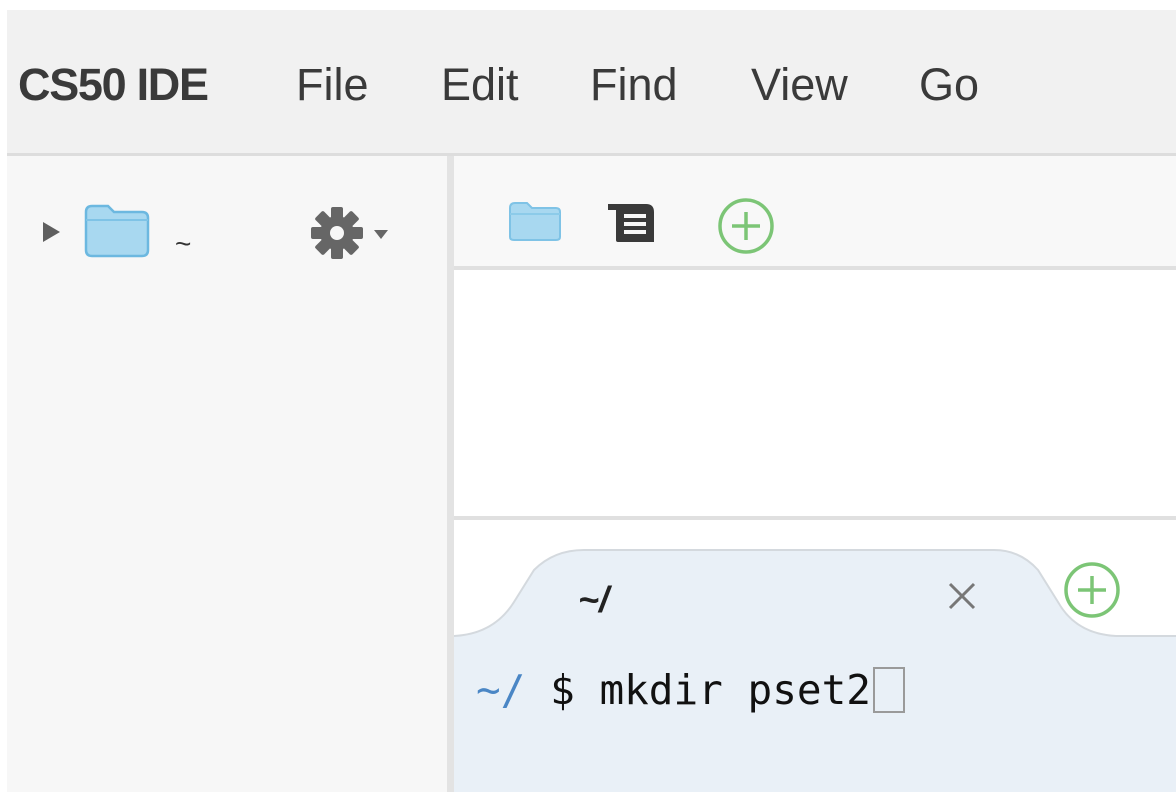 The width and height of the screenshot is (1176, 792). Describe the element at coordinates (949, 85) in the screenshot. I see `menu-go: Go` at that location.